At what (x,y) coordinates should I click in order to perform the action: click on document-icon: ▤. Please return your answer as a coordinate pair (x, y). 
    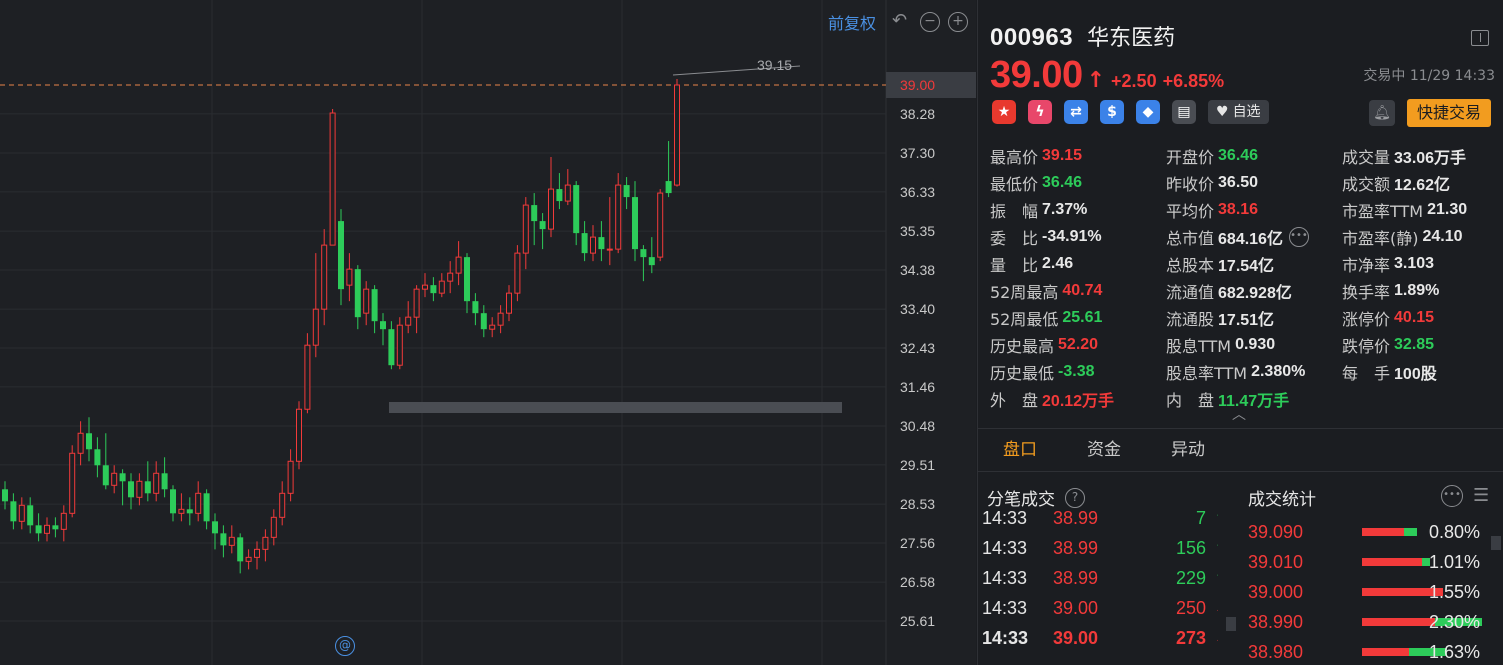
    Looking at the image, I should click on (1184, 112).